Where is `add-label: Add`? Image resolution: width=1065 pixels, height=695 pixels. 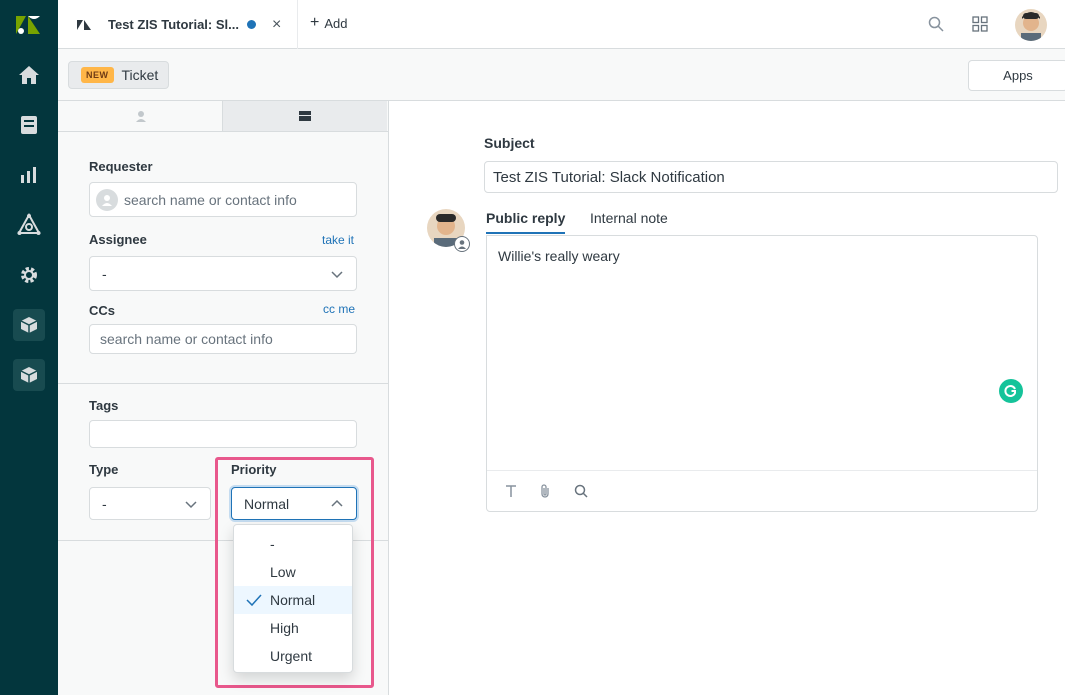
add-label: Add is located at coordinates (336, 23).